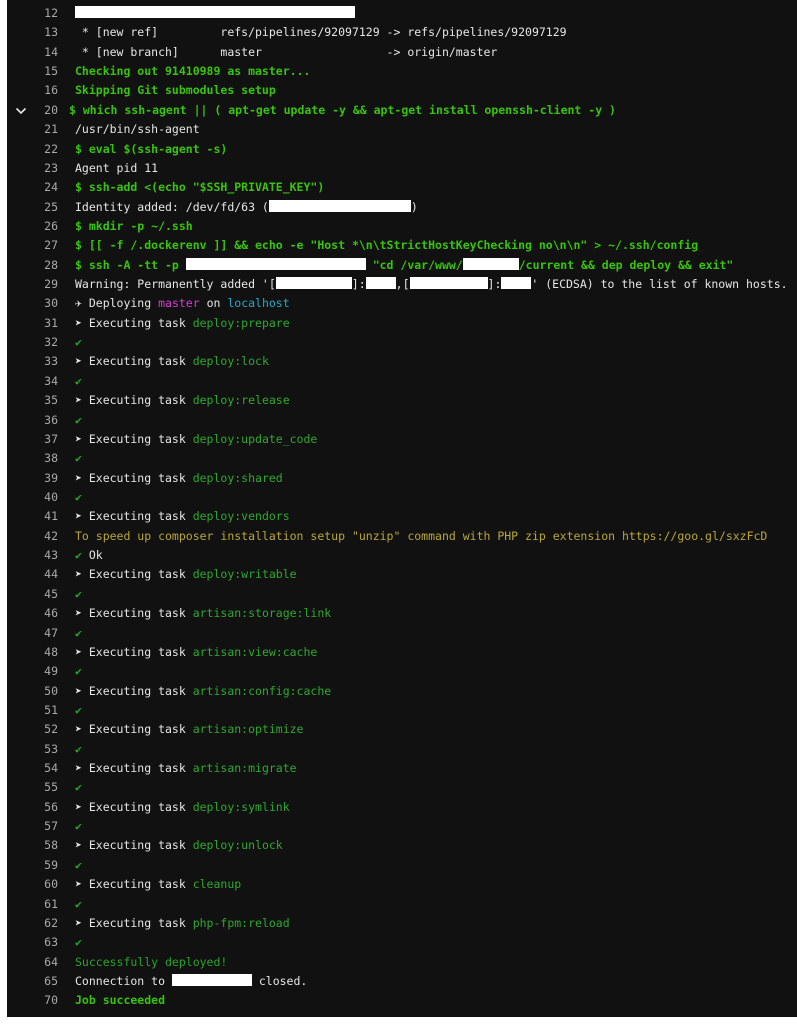 This screenshot has width=797, height=1024. I want to click on line-number: 12, so click(32, 13).